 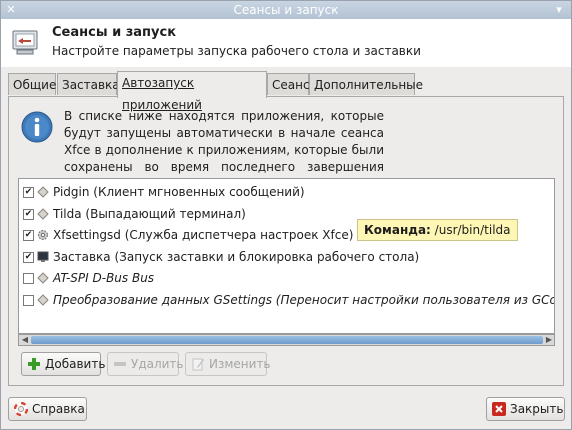 What do you see at coordinates (21, 409) in the screenshot?
I see `lifebuoy-icon` at bounding box center [21, 409].